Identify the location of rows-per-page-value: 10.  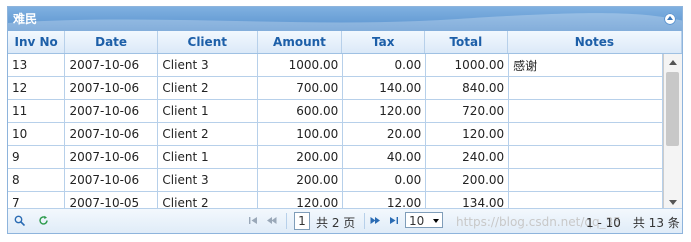
(417, 221).